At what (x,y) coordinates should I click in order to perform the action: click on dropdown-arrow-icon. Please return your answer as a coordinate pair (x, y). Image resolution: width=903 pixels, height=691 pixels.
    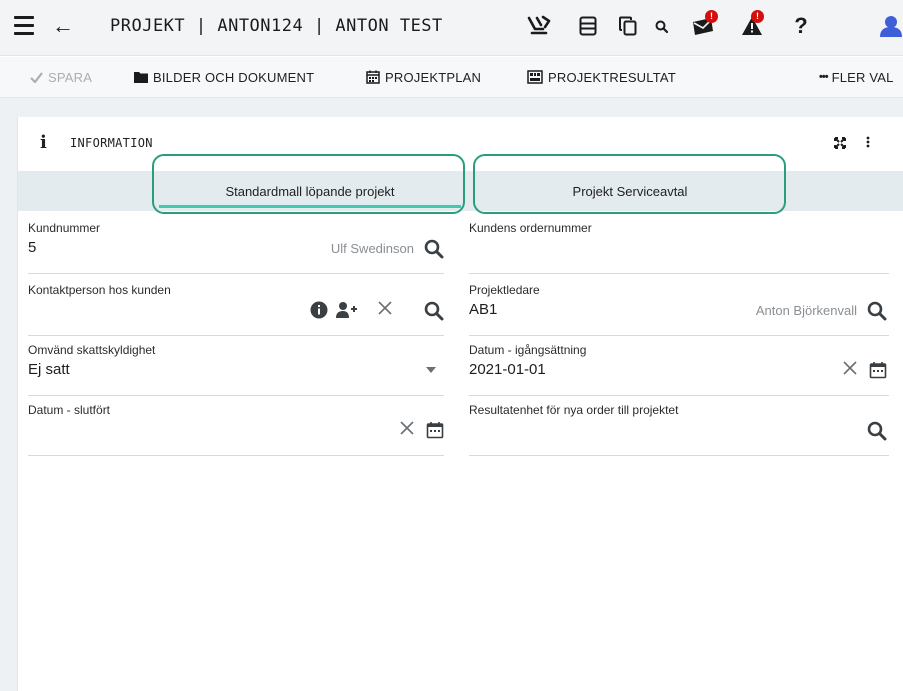
    Looking at the image, I should click on (431, 370).